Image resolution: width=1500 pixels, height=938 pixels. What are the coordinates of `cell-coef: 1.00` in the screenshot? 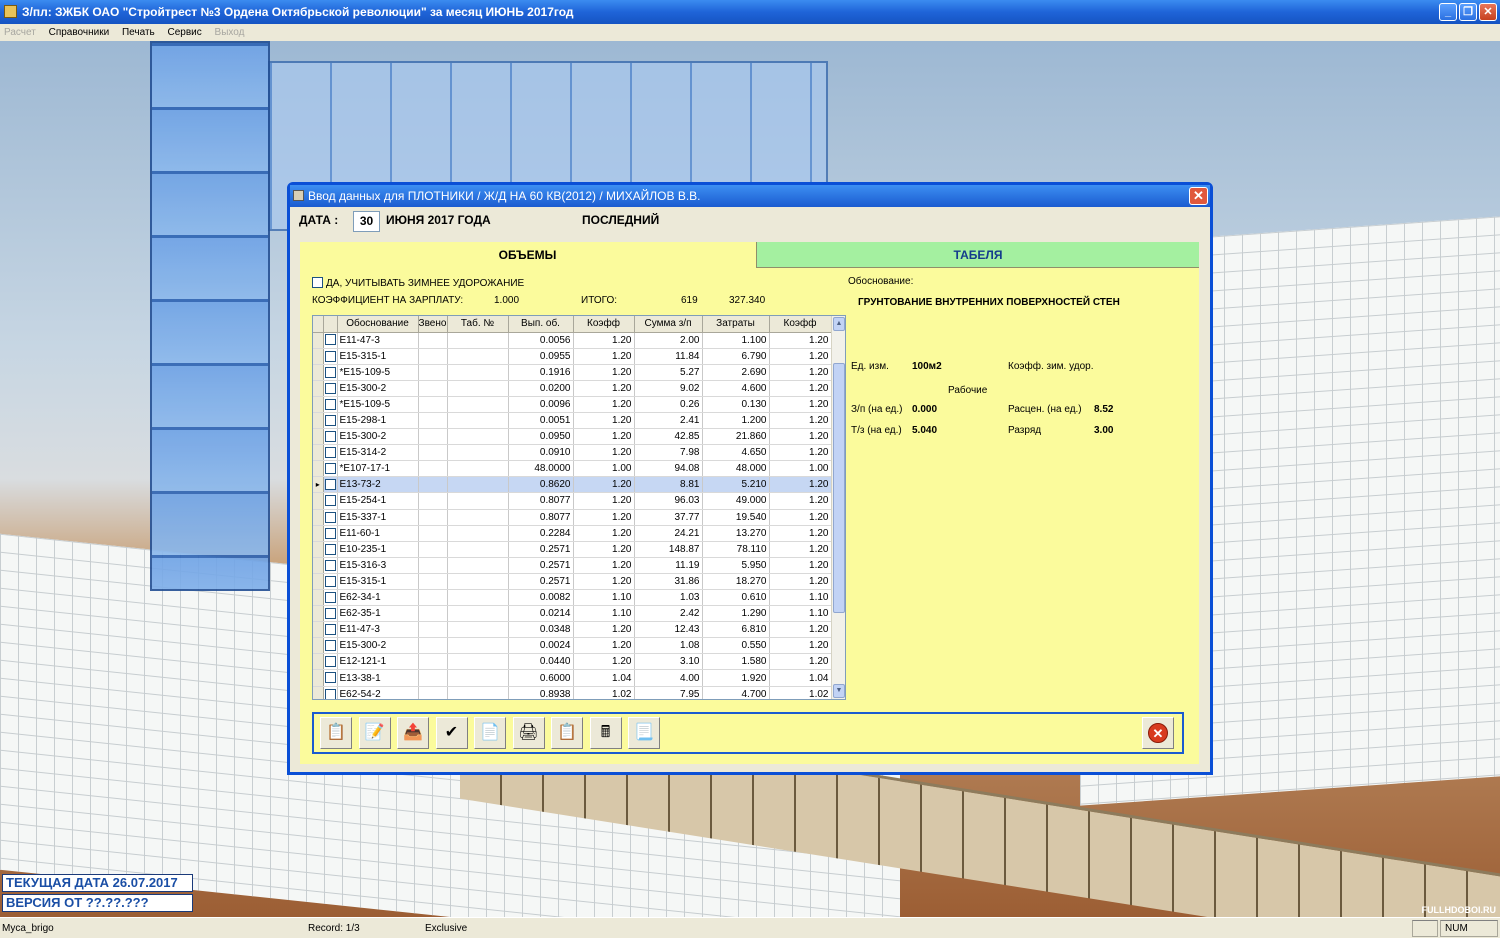 It's located at (604, 469).